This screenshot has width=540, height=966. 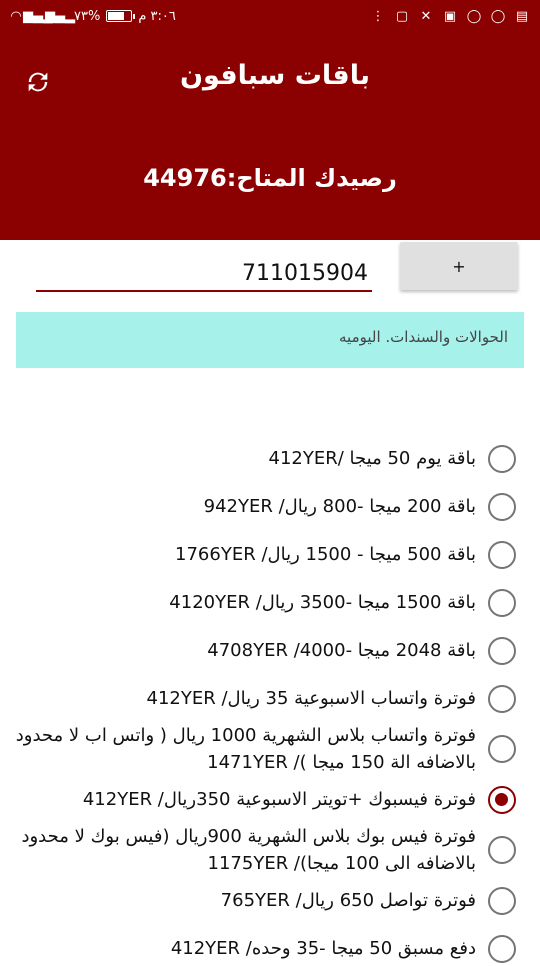 I want to click on app-icon: ▤, so click(x=522, y=16).